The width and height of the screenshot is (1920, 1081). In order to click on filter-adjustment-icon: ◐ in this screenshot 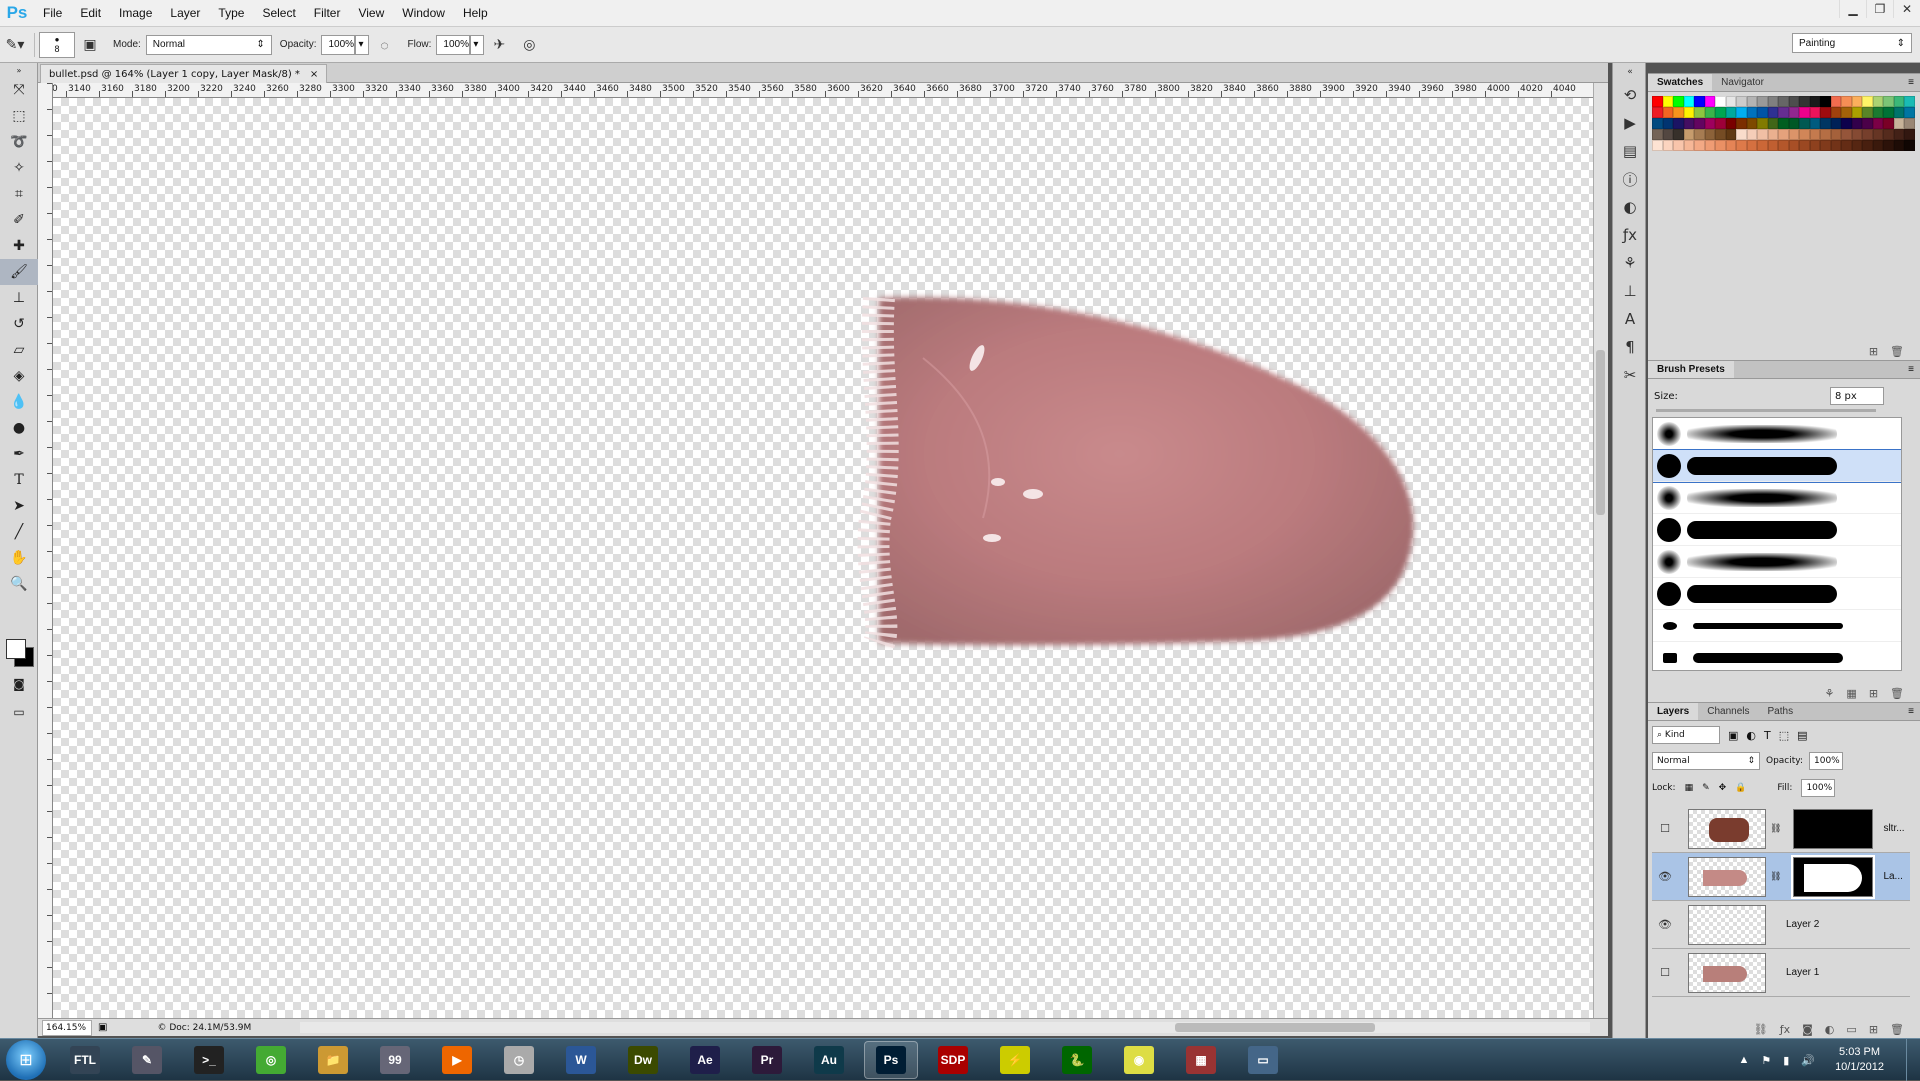, I will do `click(1751, 735)`.